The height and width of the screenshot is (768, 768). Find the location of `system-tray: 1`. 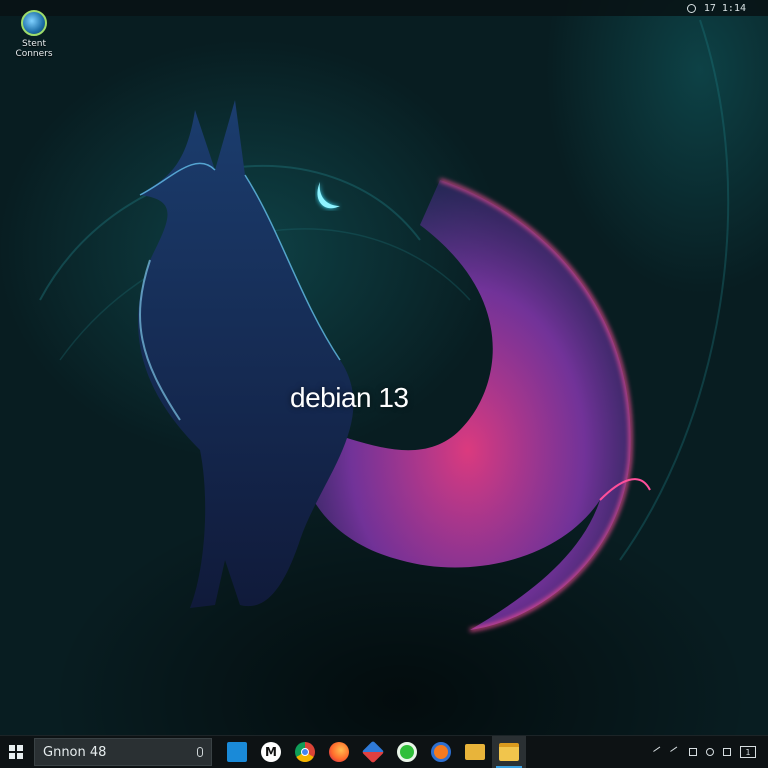

system-tray: 1 is located at coordinates (710, 752).